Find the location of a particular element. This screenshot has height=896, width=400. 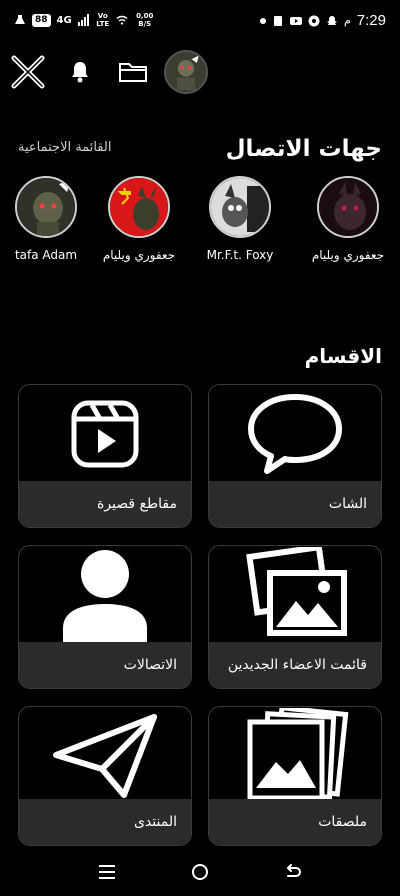

avatar-image-icon is located at coordinates (186, 72).